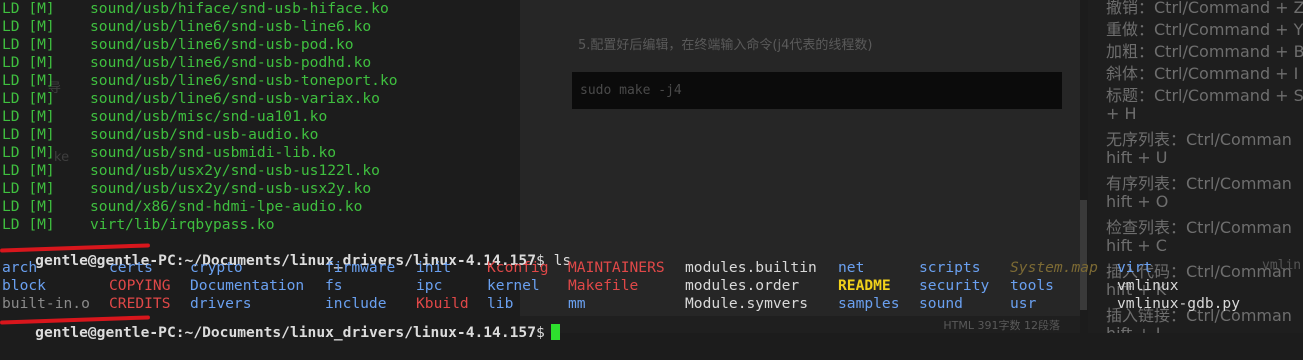 The height and width of the screenshot is (360, 1303). Describe the element at coordinates (360, 267) in the screenshot. I see `ls-entry: firmware` at that location.